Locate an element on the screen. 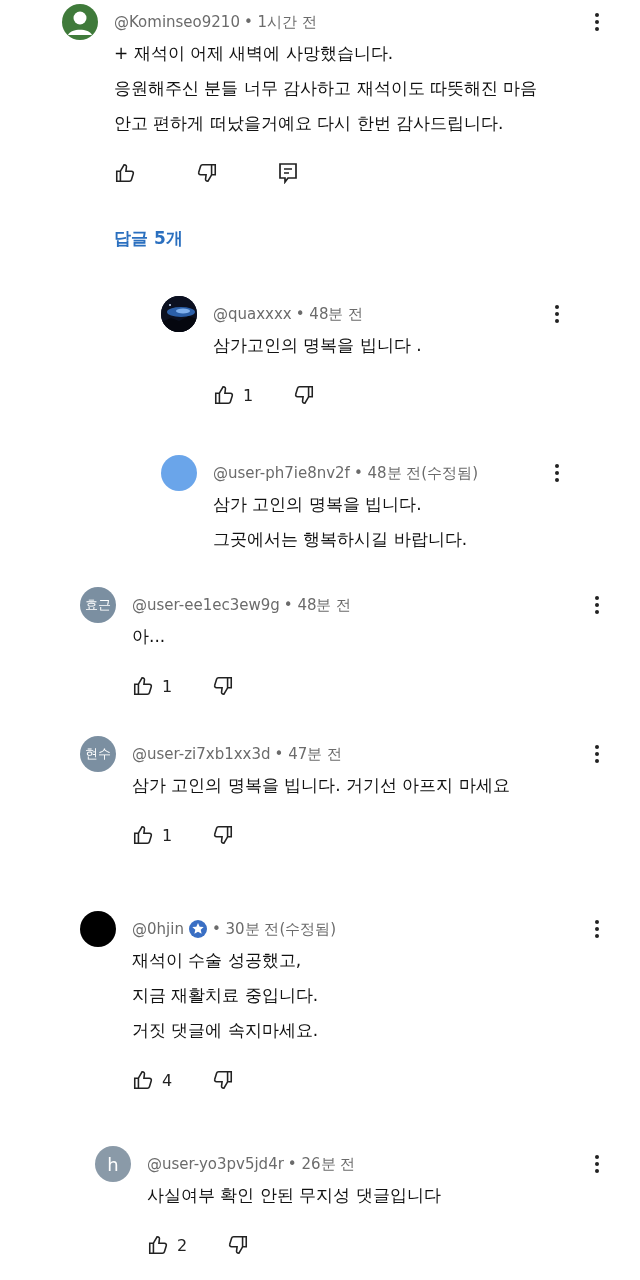  author-name: @Kominseo9210 is located at coordinates (177, 22).